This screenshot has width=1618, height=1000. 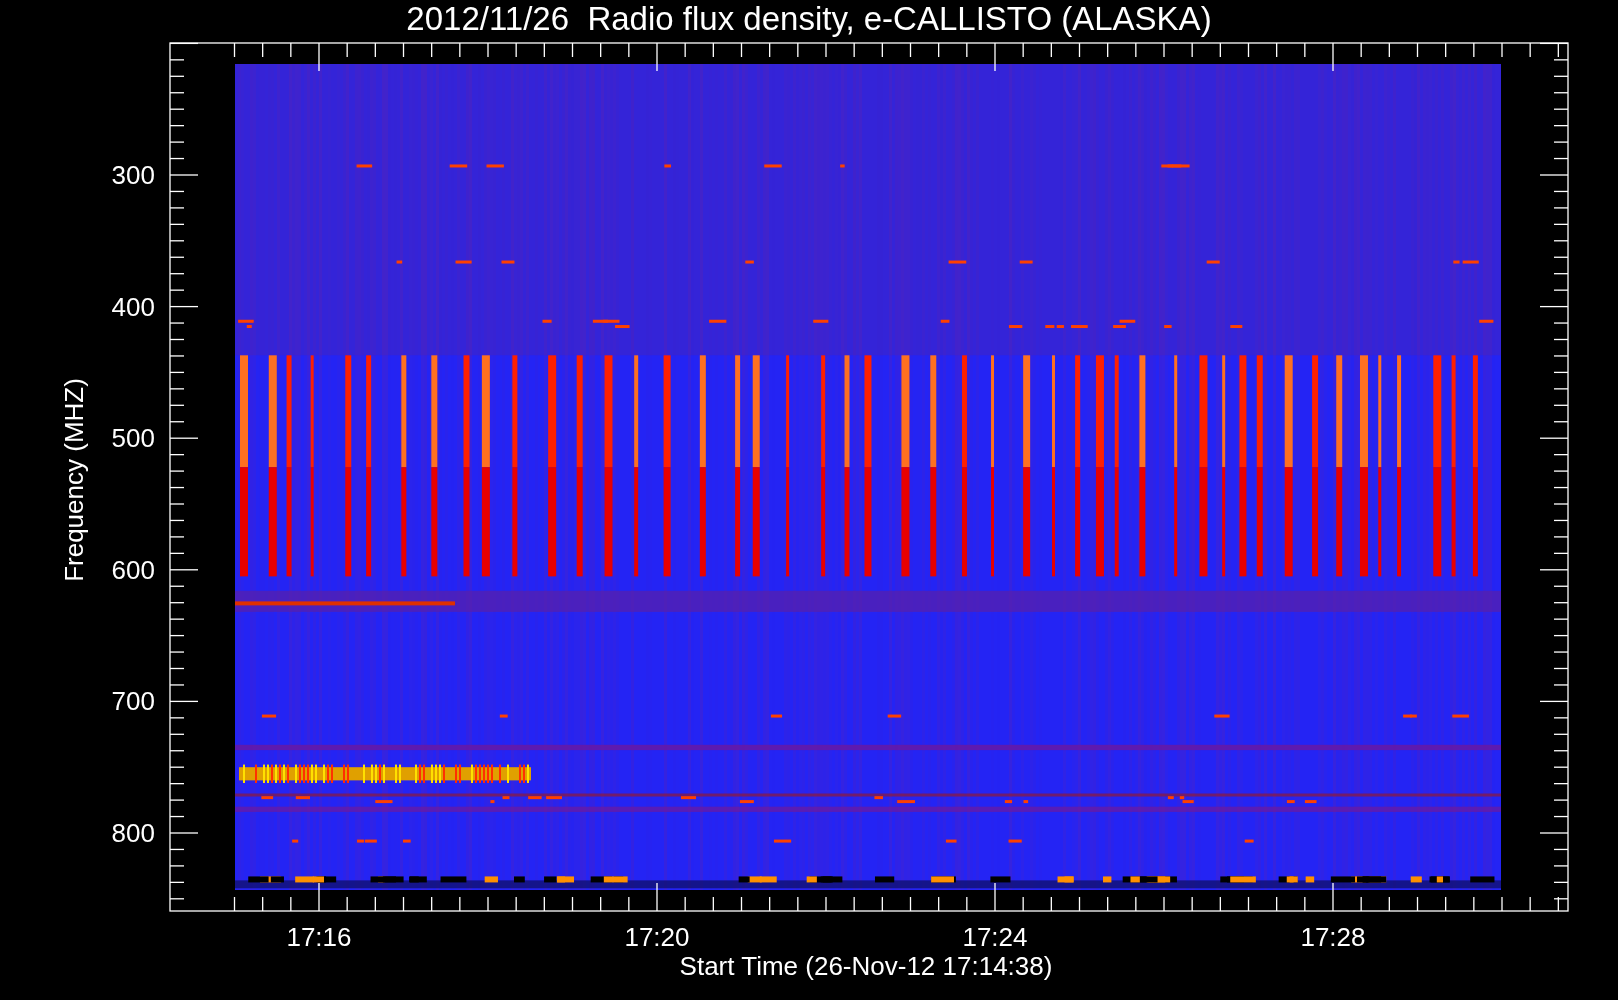 I want to click on y-axis-title: Frequency (MHZ), so click(x=74, y=480).